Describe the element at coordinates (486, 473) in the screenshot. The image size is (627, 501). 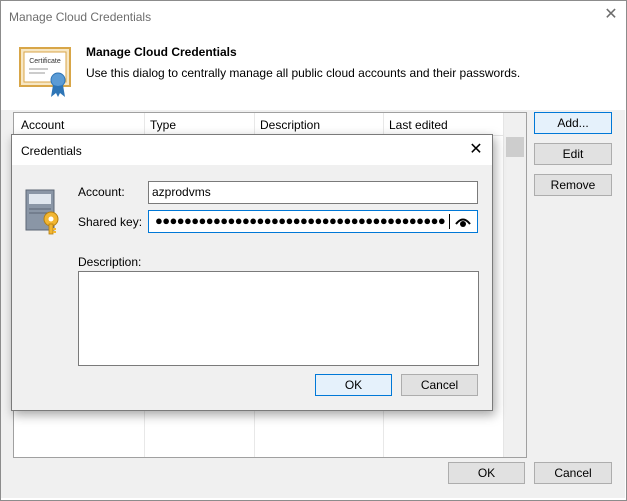
I see `ok-button: OK` at that location.